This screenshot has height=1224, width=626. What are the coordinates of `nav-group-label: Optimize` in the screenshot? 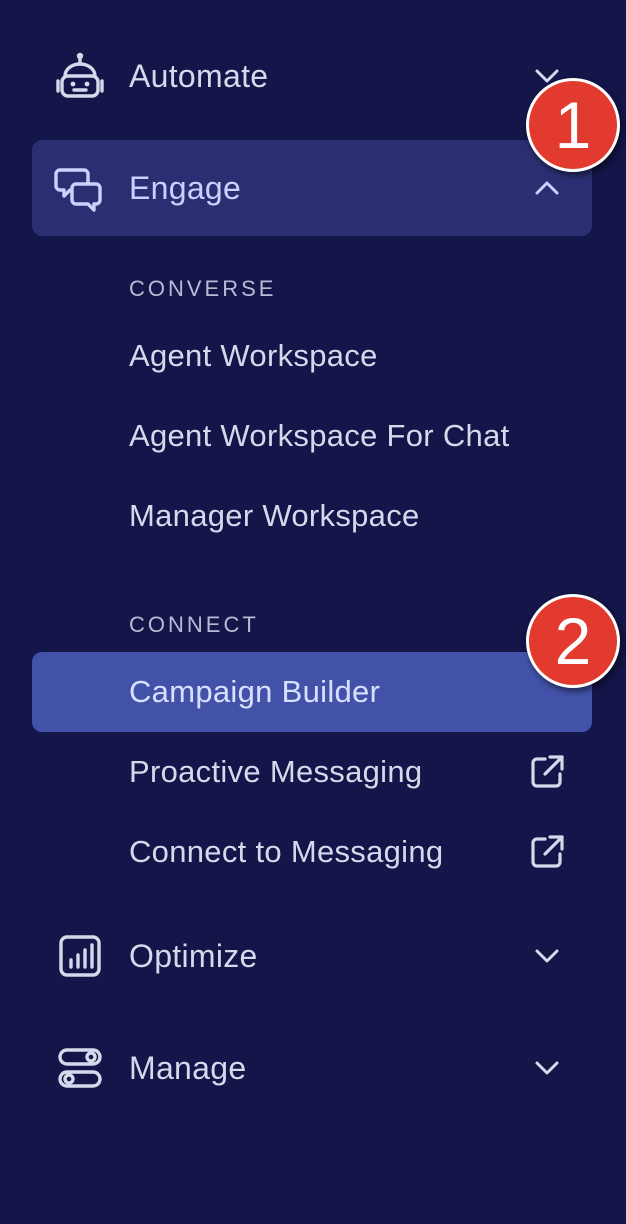 It's located at (193, 955).